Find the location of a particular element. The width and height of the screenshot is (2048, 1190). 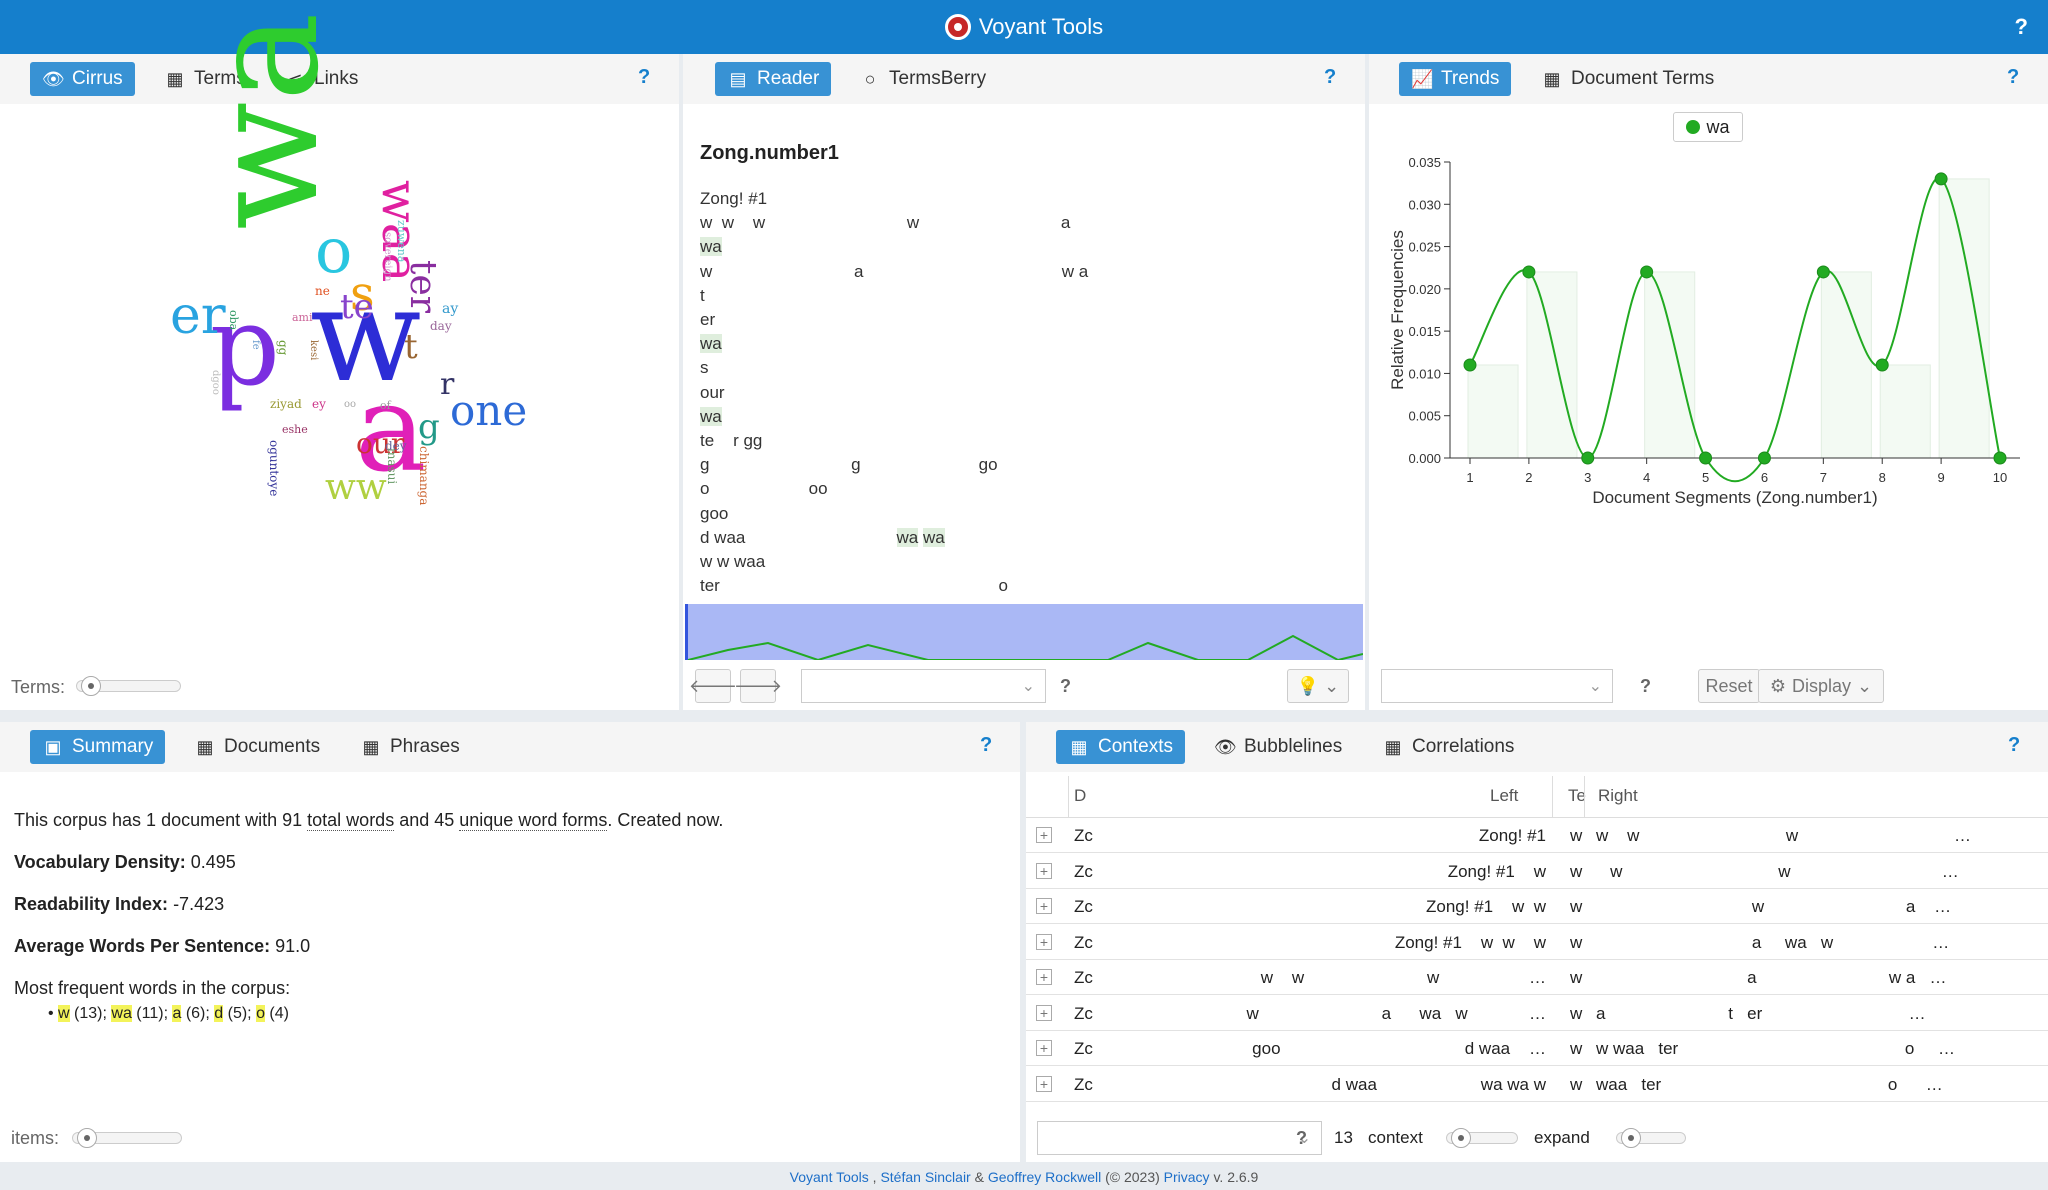

tab-summary: ▣ Summary is located at coordinates (98, 747).